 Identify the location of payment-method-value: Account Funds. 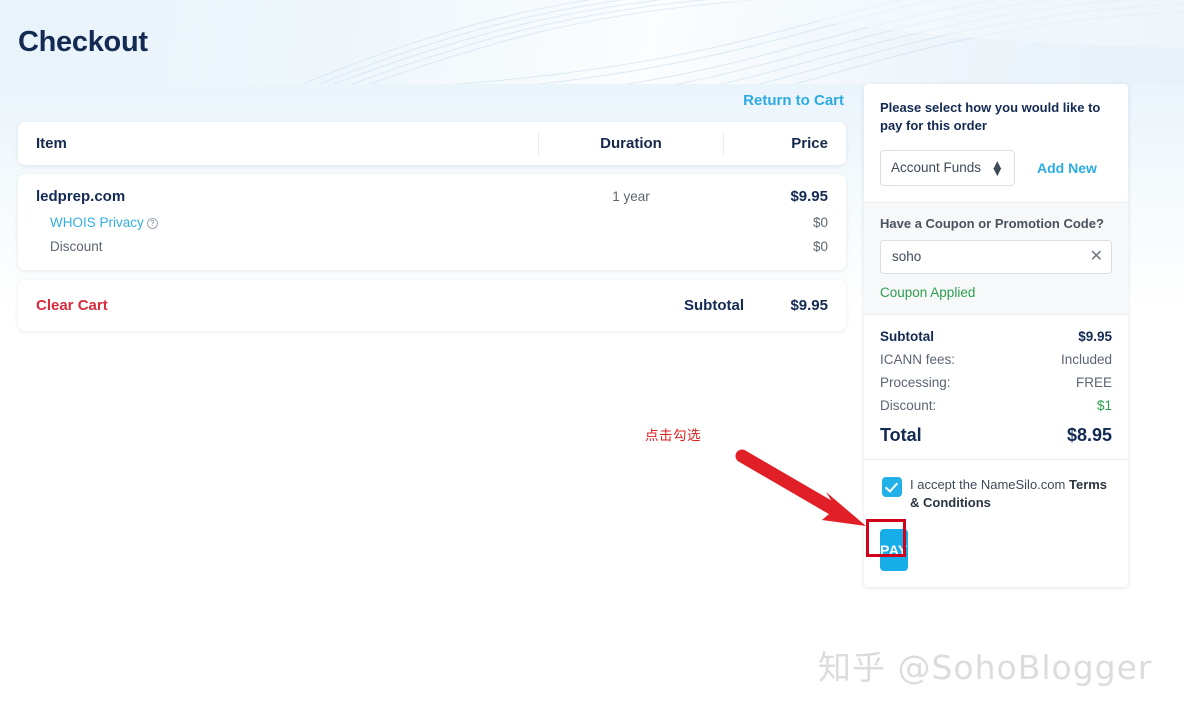
(936, 168).